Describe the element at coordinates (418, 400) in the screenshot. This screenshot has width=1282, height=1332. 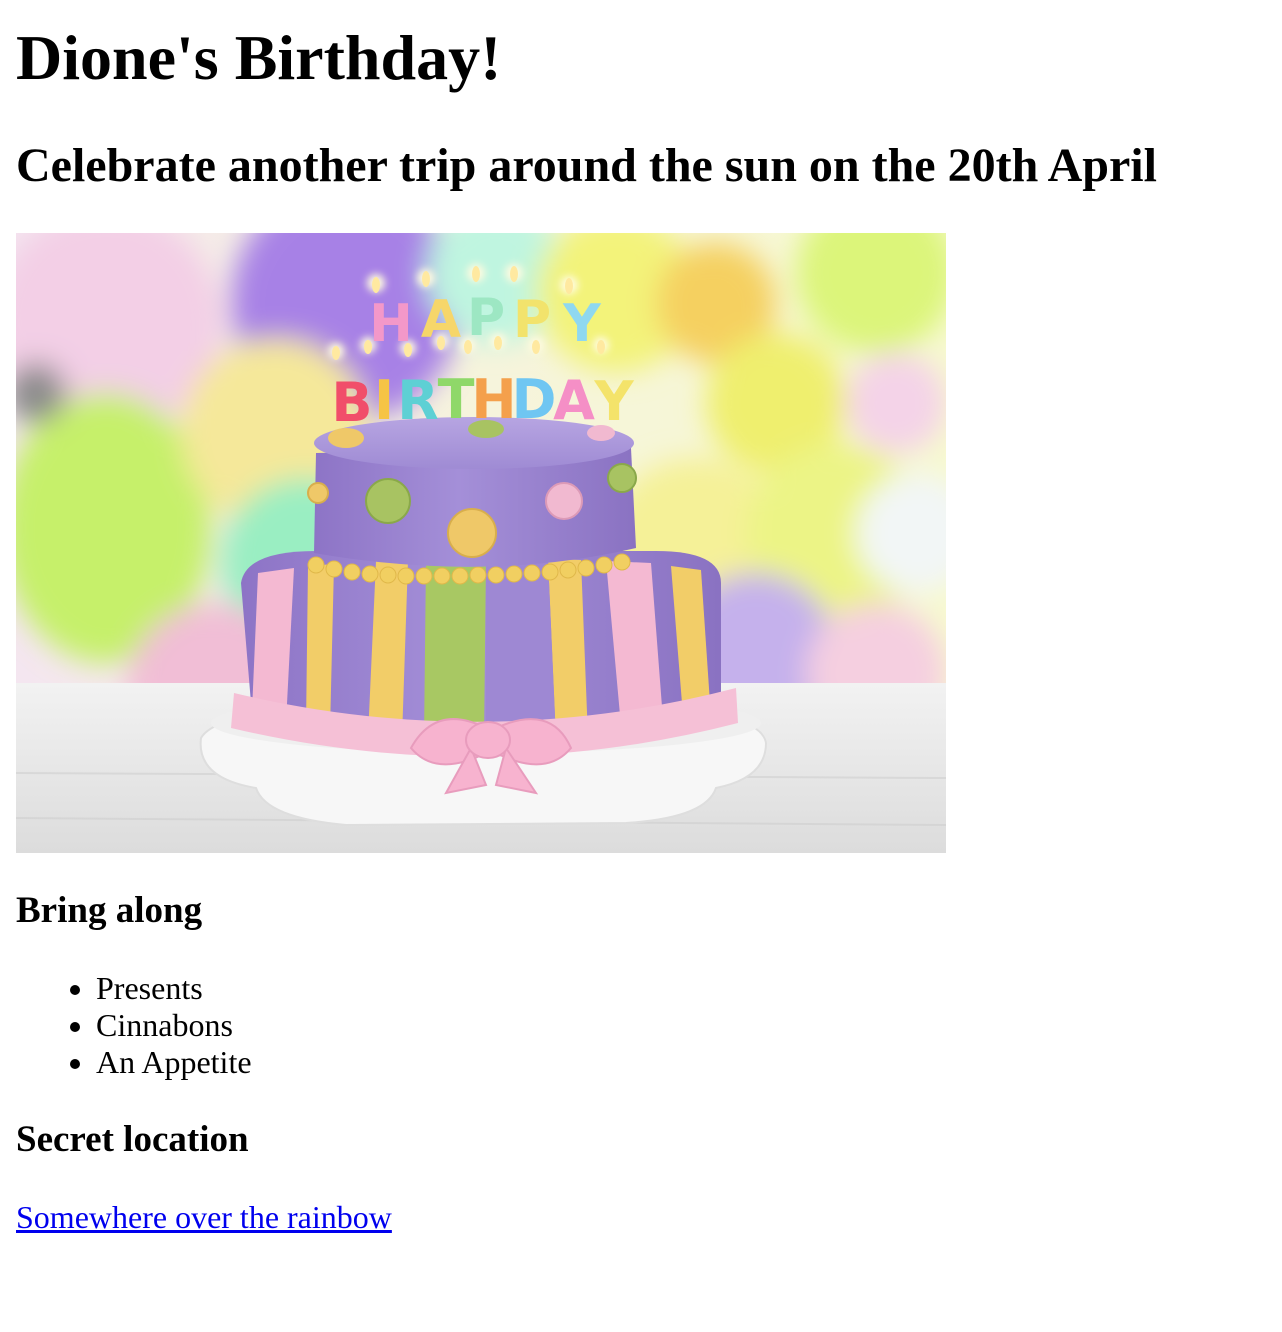
I see `candle-letter: R` at that location.